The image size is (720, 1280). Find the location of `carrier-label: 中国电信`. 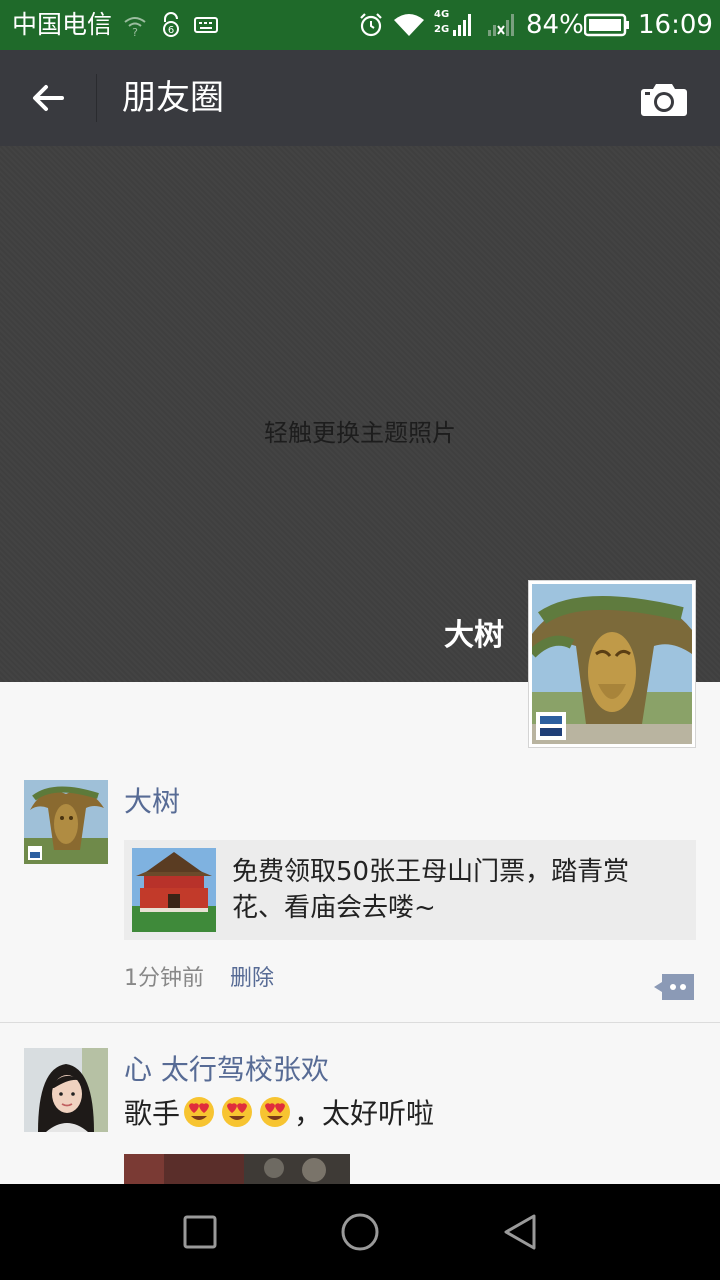

carrier-label: 中国电信 is located at coordinates (62, 24).